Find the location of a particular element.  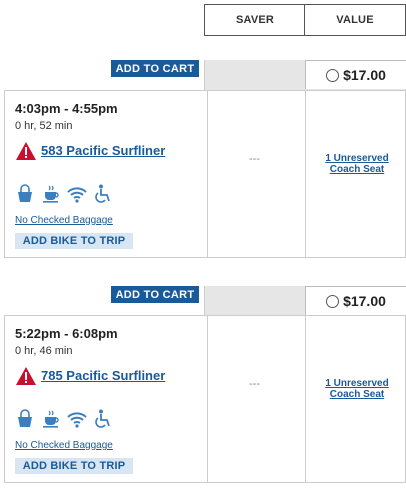

trip-time: 5:22pm - 6:08pm is located at coordinates (66, 333).